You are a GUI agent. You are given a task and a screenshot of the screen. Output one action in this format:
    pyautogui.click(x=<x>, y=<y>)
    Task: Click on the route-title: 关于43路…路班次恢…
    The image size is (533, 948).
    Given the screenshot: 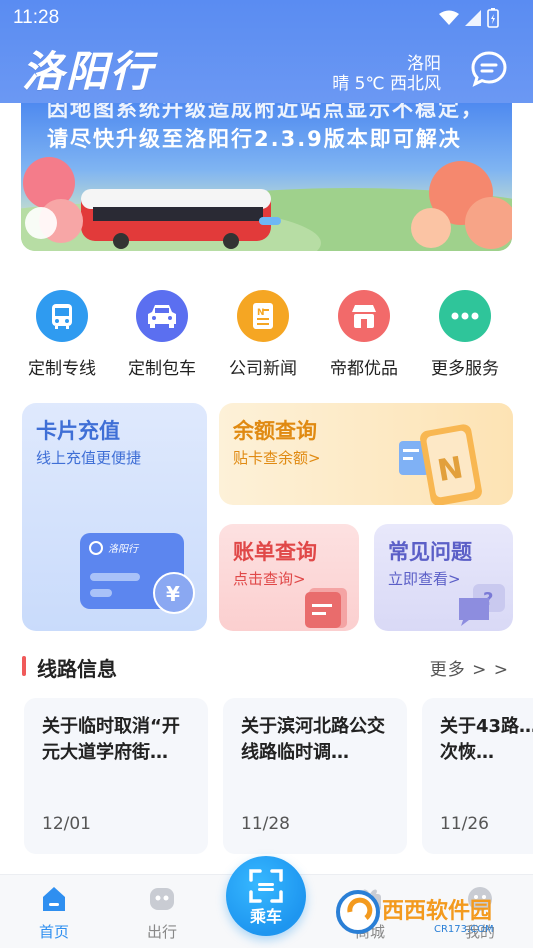 What is the action you would take?
    pyautogui.click(x=486, y=739)
    